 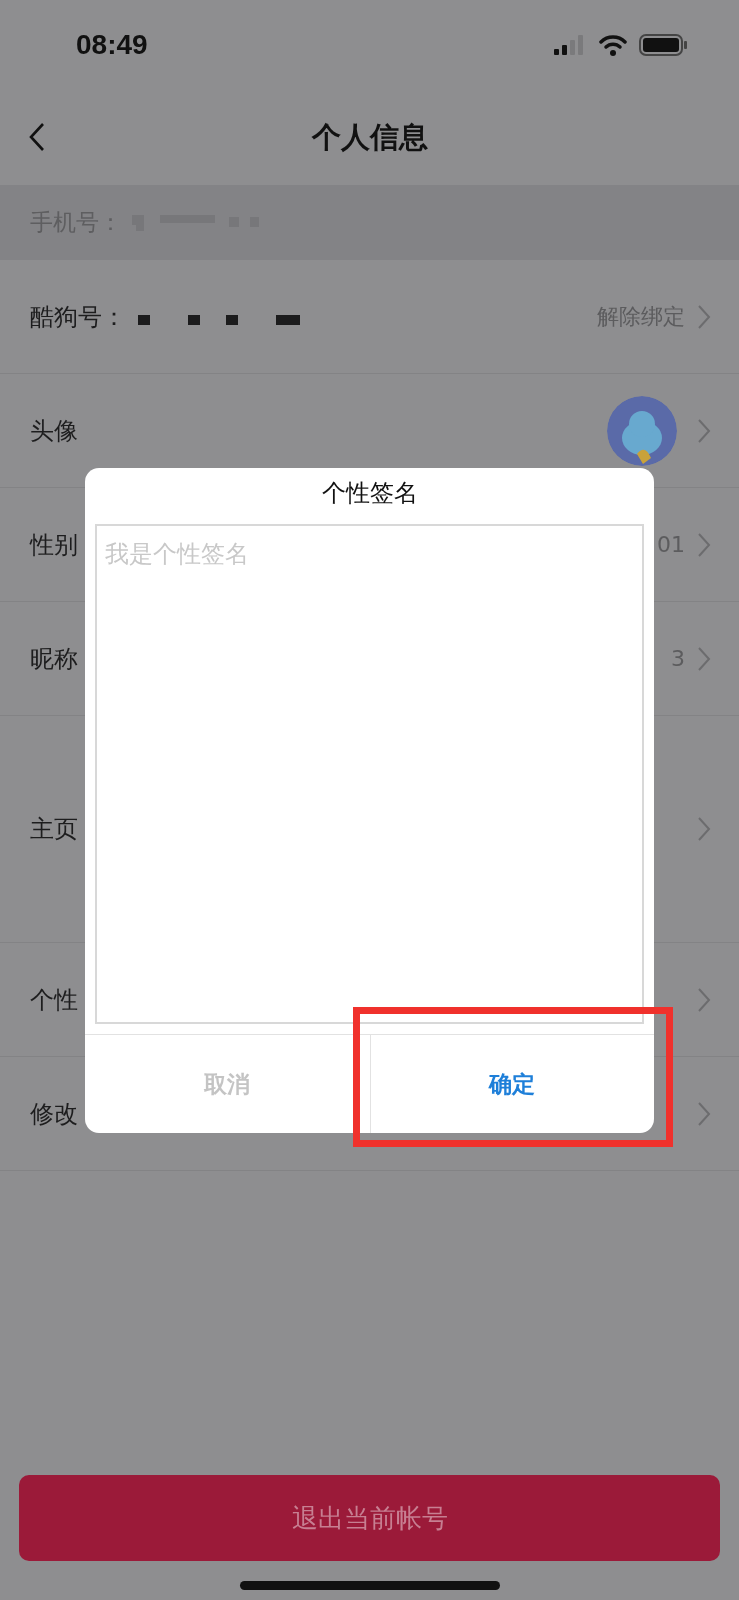 What do you see at coordinates (613, 45) in the screenshot?
I see `wifi-icon` at bounding box center [613, 45].